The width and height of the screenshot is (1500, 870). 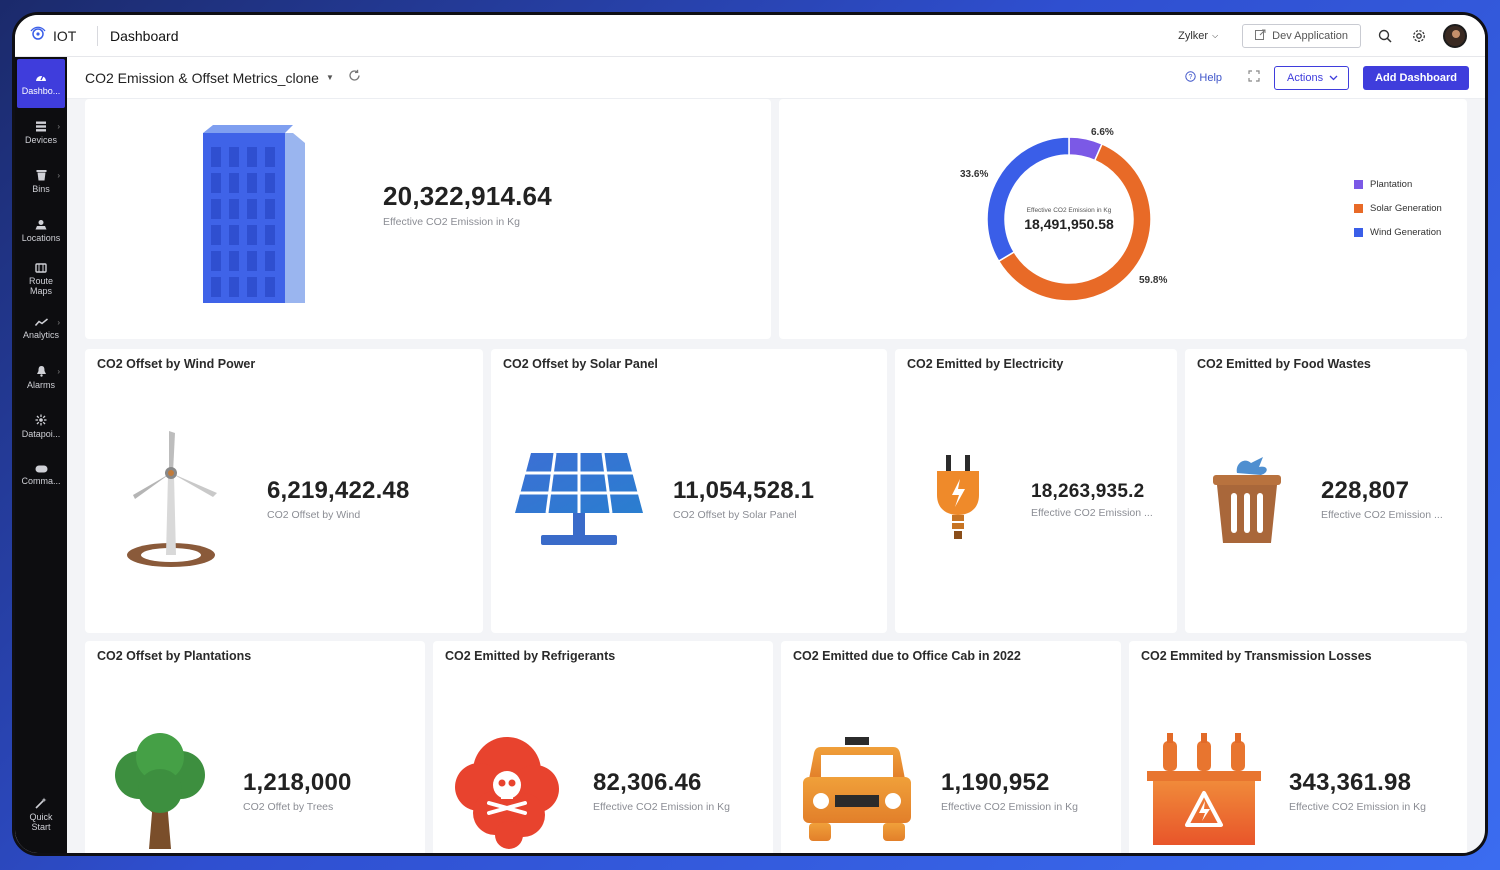 What do you see at coordinates (254, 214) in the screenshot?
I see `building-icon` at bounding box center [254, 214].